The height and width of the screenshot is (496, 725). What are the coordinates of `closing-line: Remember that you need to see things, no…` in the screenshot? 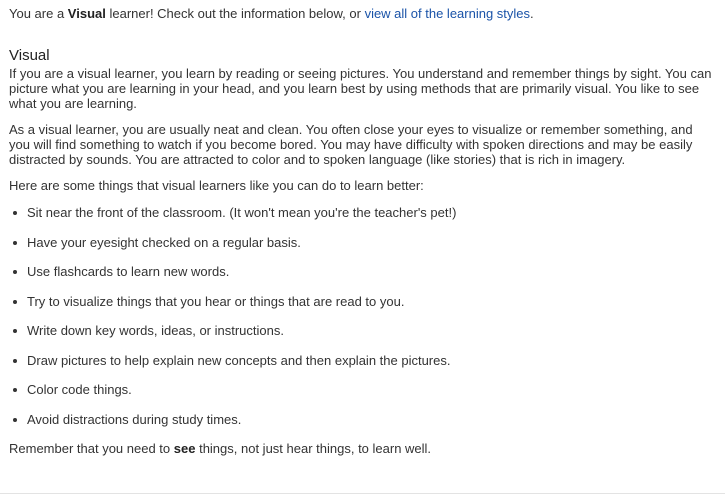 It's located at (362, 448).